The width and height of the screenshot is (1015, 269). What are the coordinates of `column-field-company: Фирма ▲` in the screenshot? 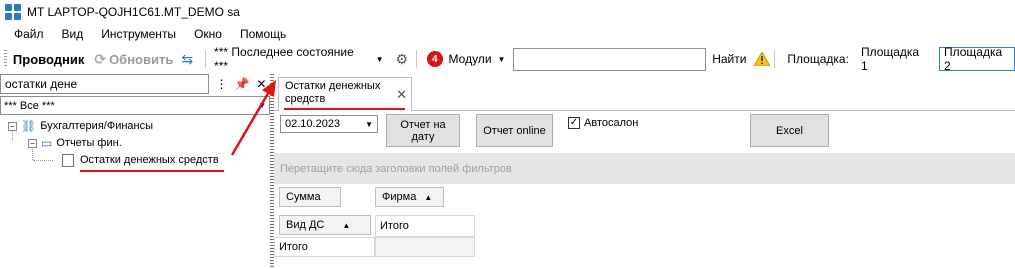 It's located at (409, 197).